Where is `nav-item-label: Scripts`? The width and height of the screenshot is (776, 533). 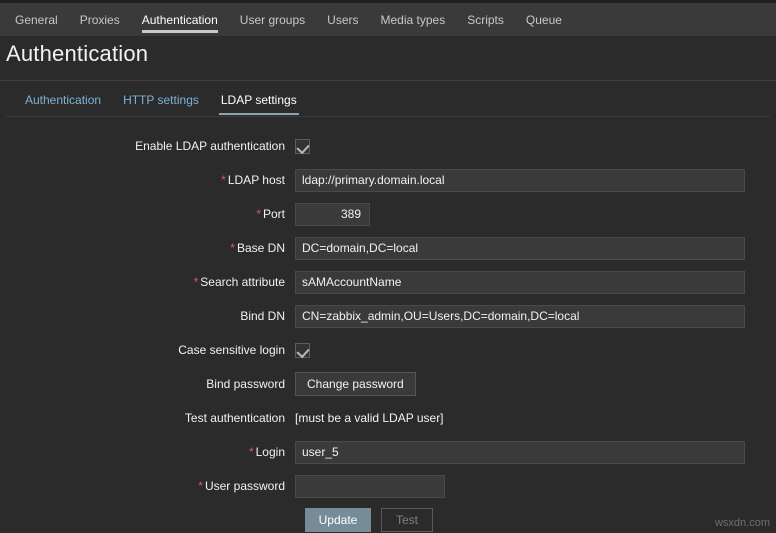
nav-item-label: Scripts is located at coordinates (485, 19).